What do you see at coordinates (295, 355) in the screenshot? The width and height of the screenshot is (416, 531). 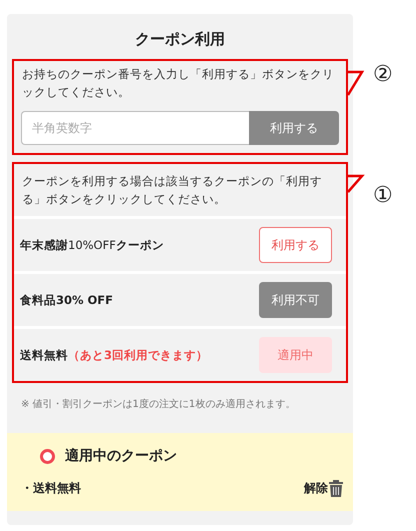 I see `coupon-button: 適用中` at bounding box center [295, 355].